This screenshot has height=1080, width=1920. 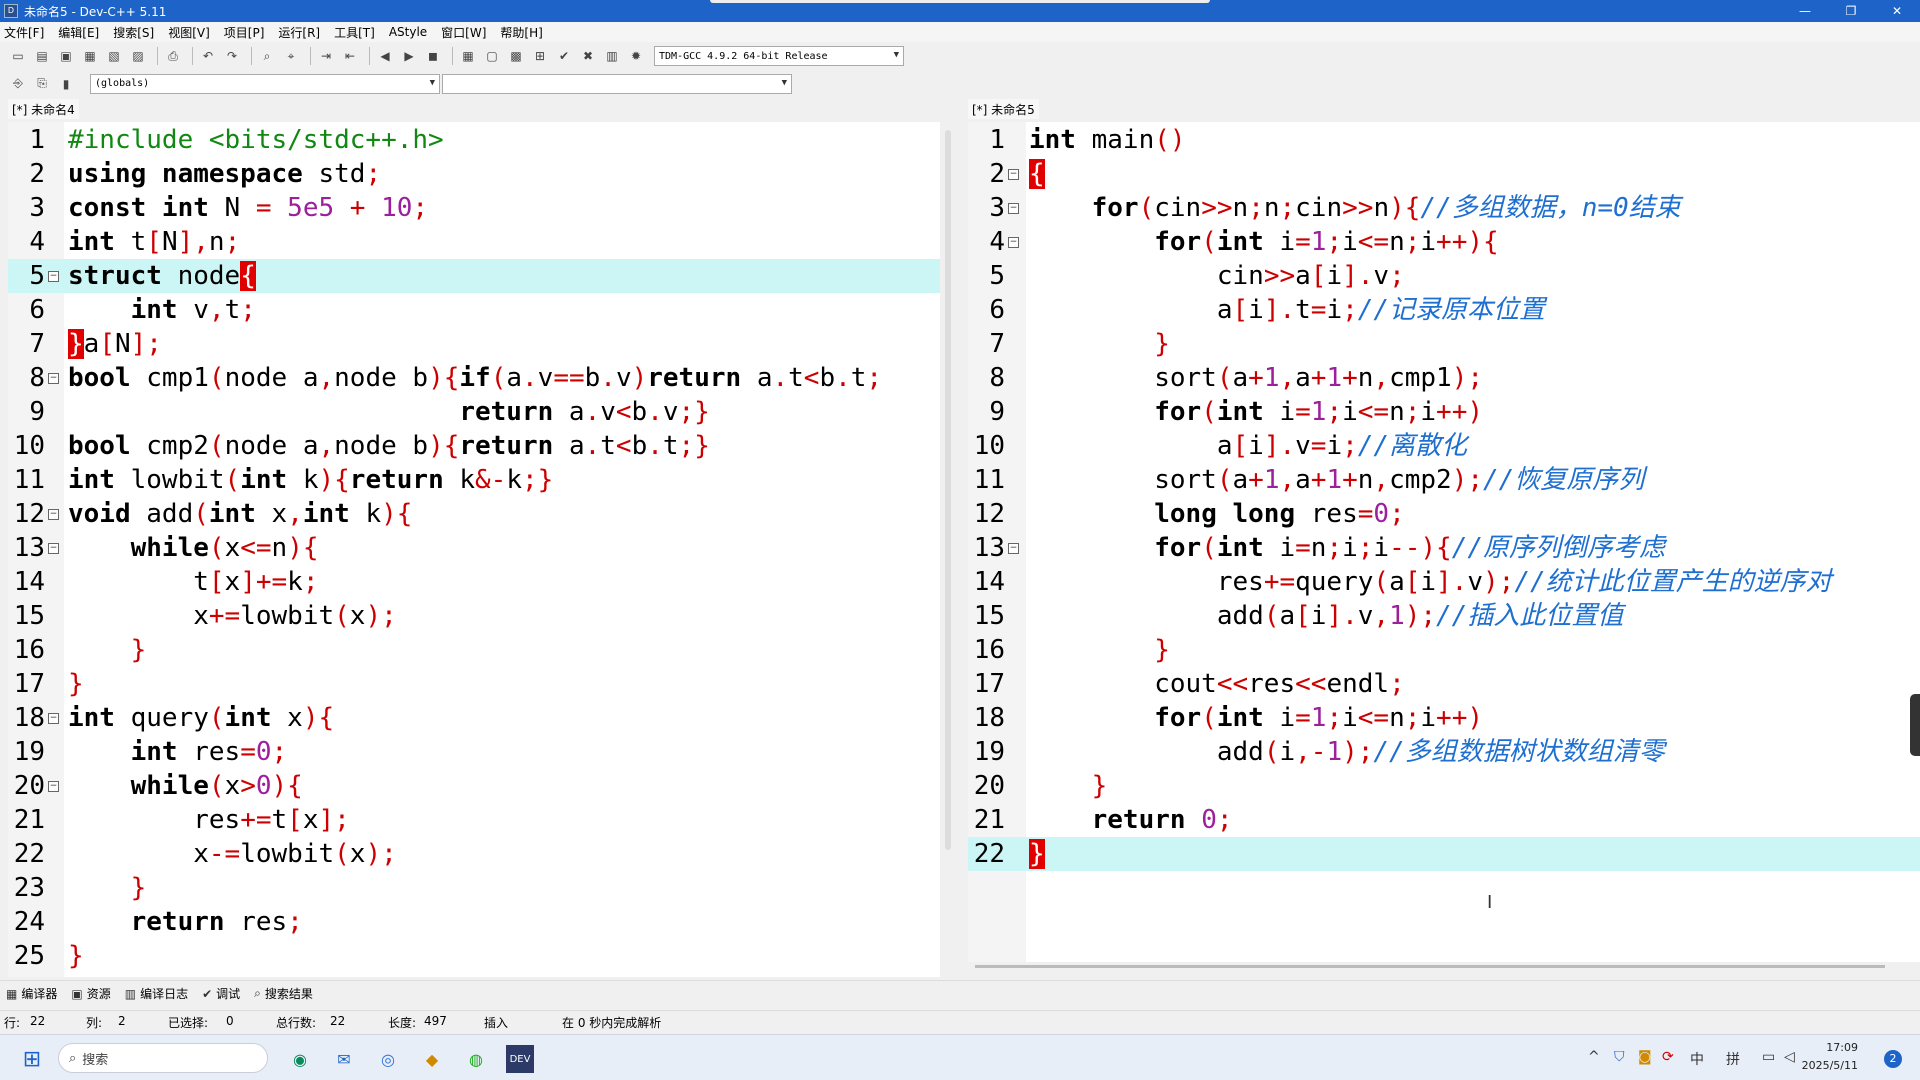 What do you see at coordinates (189, 32) in the screenshot?
I see `menu-view: 视图[V]` at bounding box center [189, 32].